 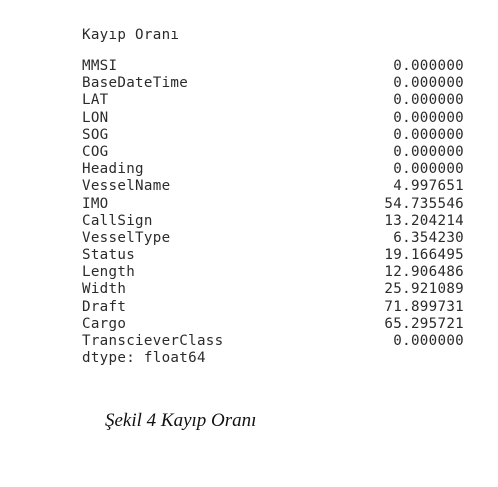 I want to click on list-item: LON 0.000000, so click(x=278, y=118).